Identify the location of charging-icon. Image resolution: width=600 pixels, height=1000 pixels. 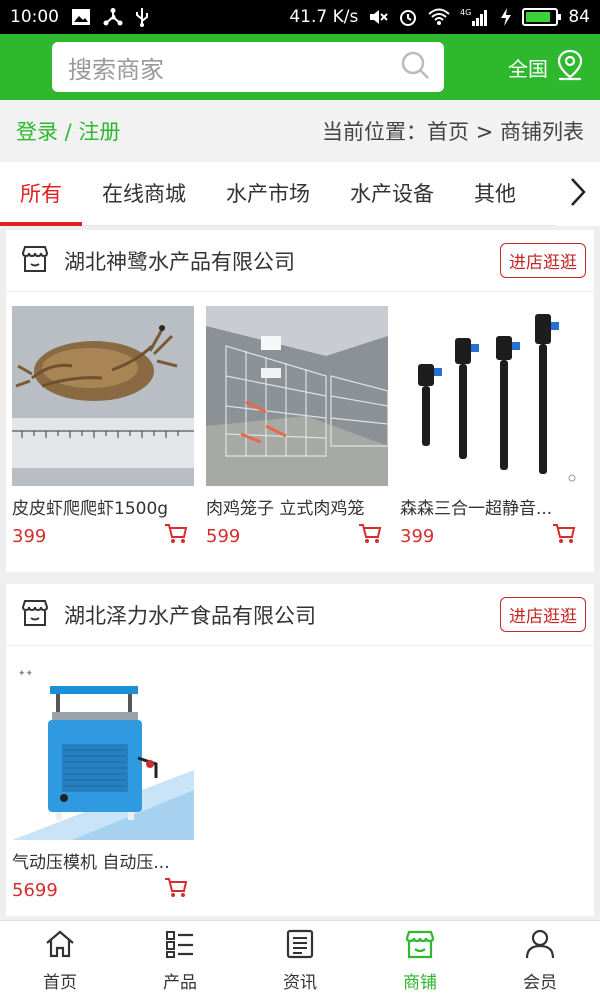
(506, 17).